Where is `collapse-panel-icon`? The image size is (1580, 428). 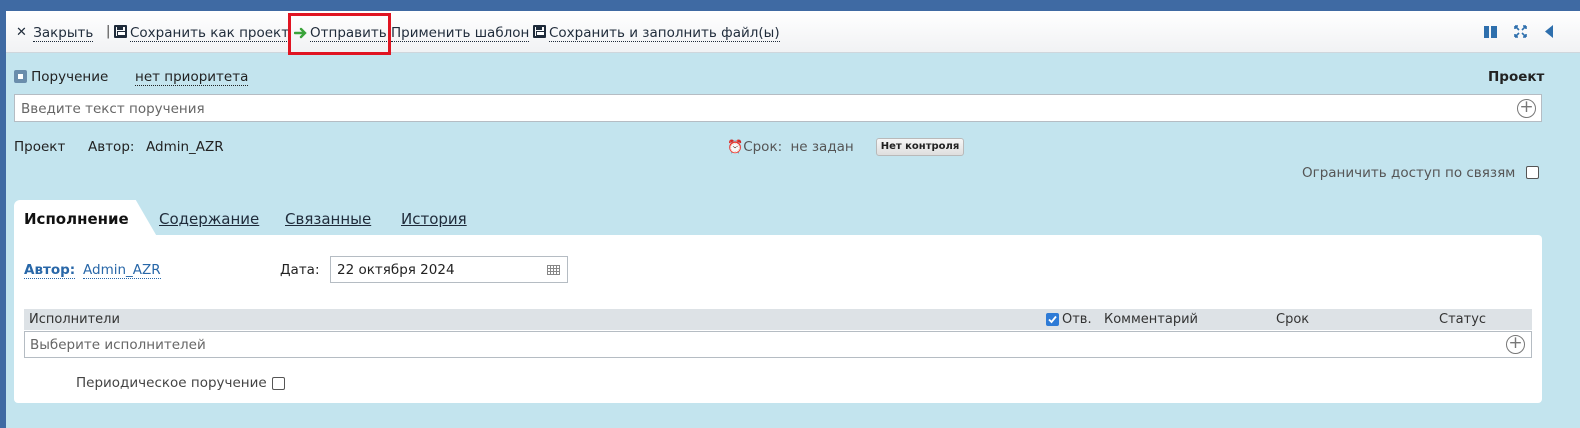
collapse-panel-icon is located at coordinates (1549, 31).